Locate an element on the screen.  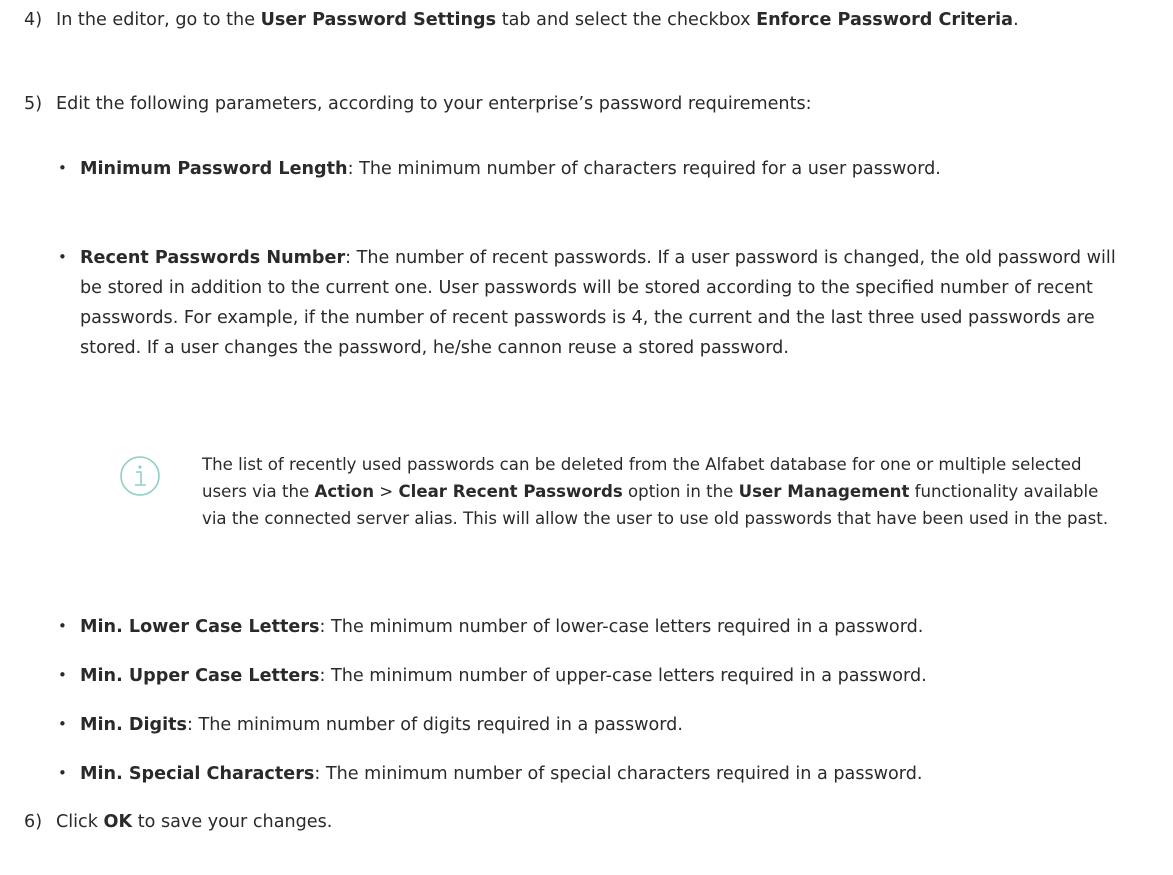
step-number: 4) is located at coordinates (33, 20).